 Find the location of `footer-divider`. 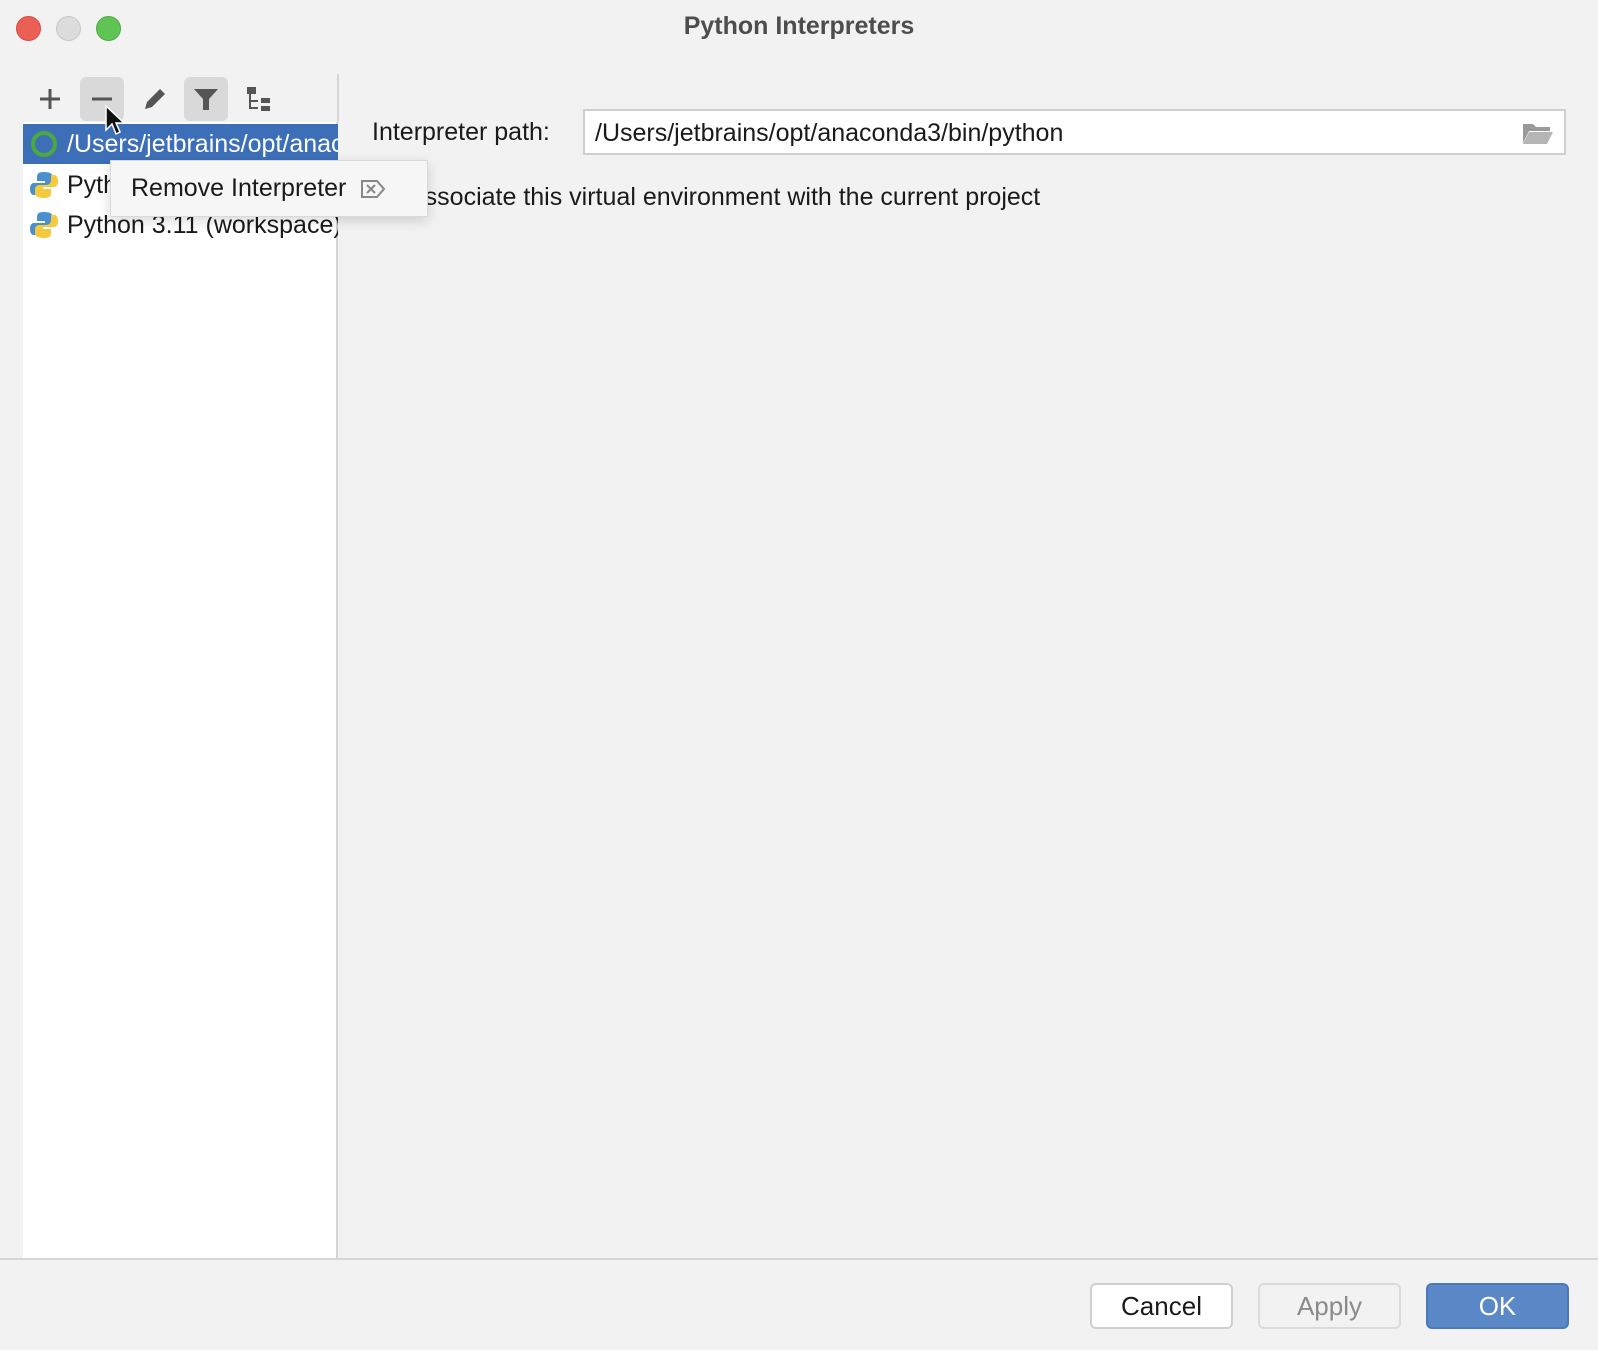

footer-divider is located at coordinates (799, 1259).